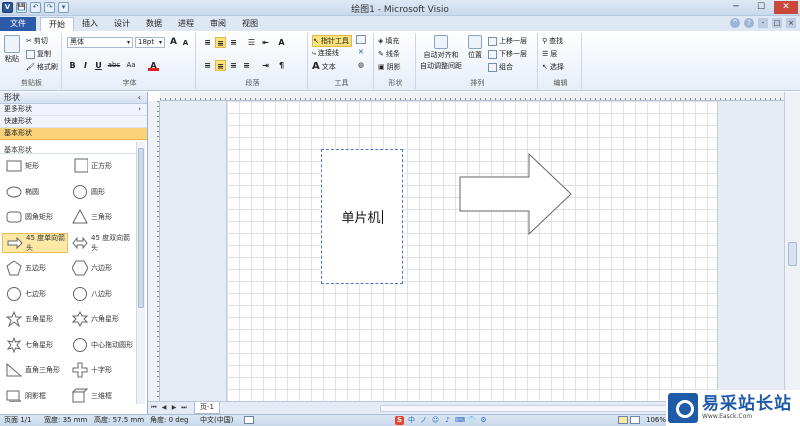 This screenshot has height=426, width=800. What do you see at coordinates (139, 97) in the screenshot?
I see `collapse-pane-icon: ‹` at bounding box center [139, 97].